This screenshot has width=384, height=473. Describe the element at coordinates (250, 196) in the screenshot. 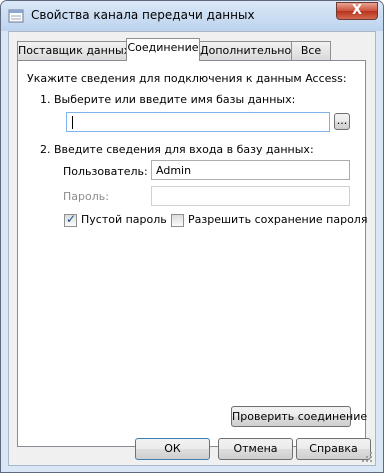

I see `password-input` at that location.